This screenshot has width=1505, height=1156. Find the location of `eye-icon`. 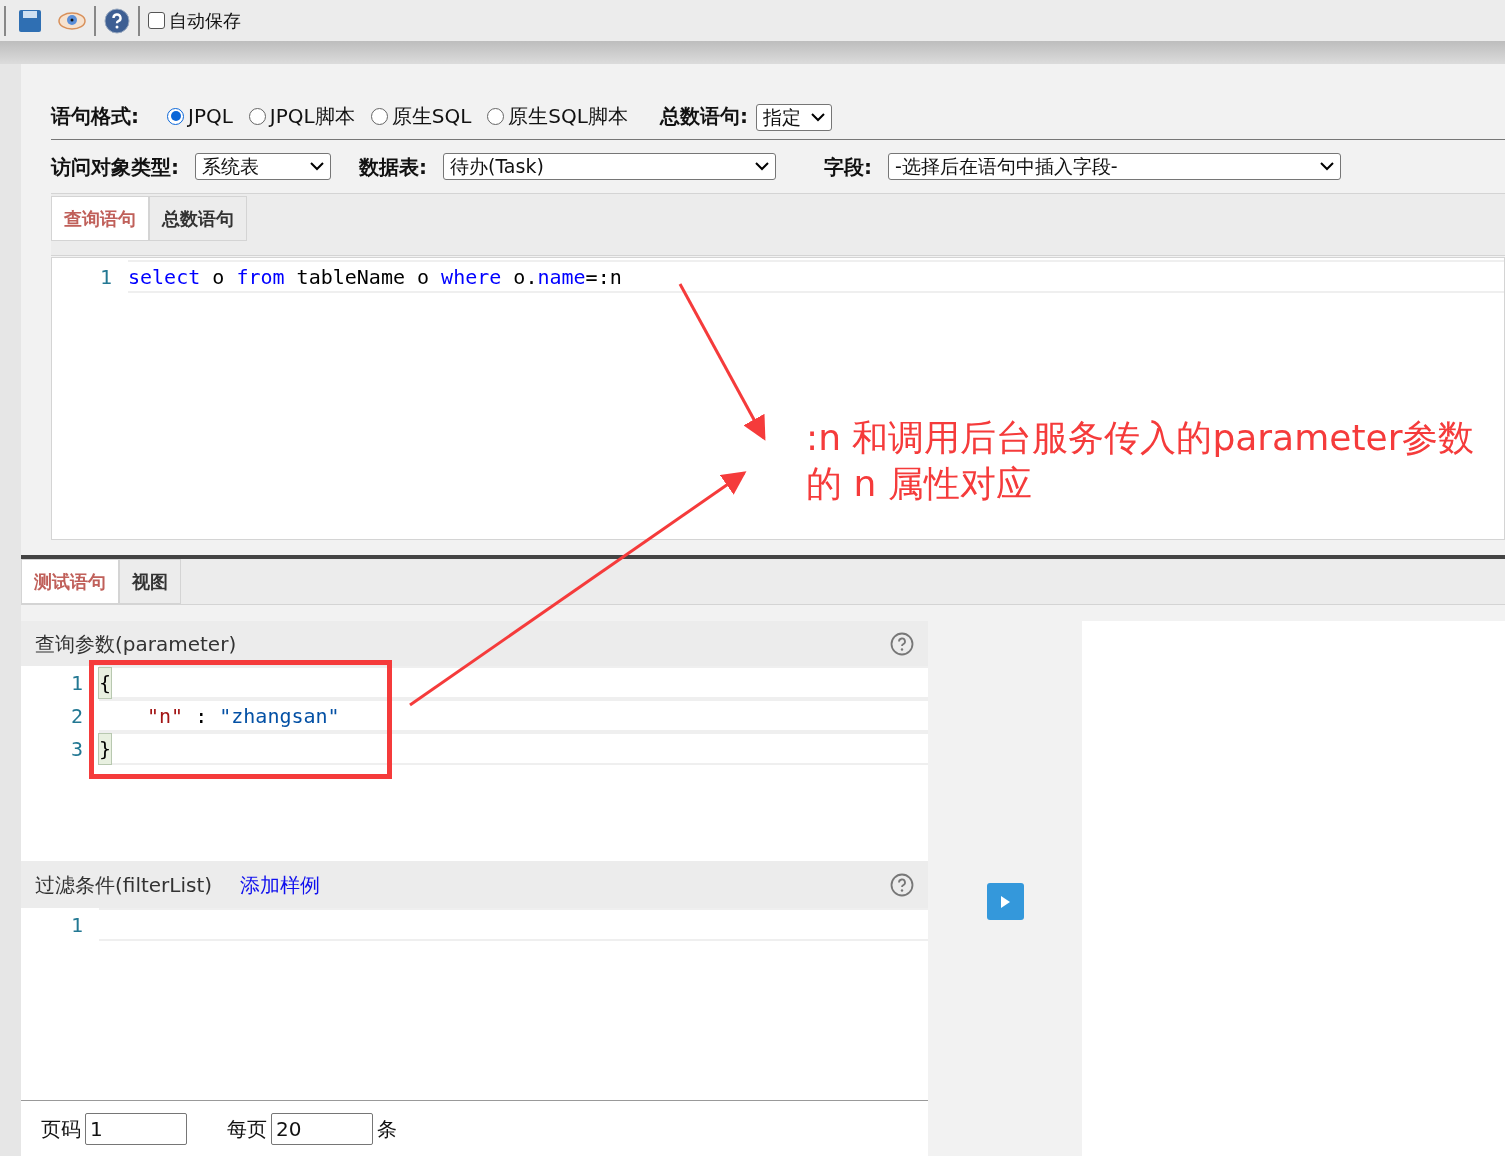

eye-icon is located at coordinates (72, 20).